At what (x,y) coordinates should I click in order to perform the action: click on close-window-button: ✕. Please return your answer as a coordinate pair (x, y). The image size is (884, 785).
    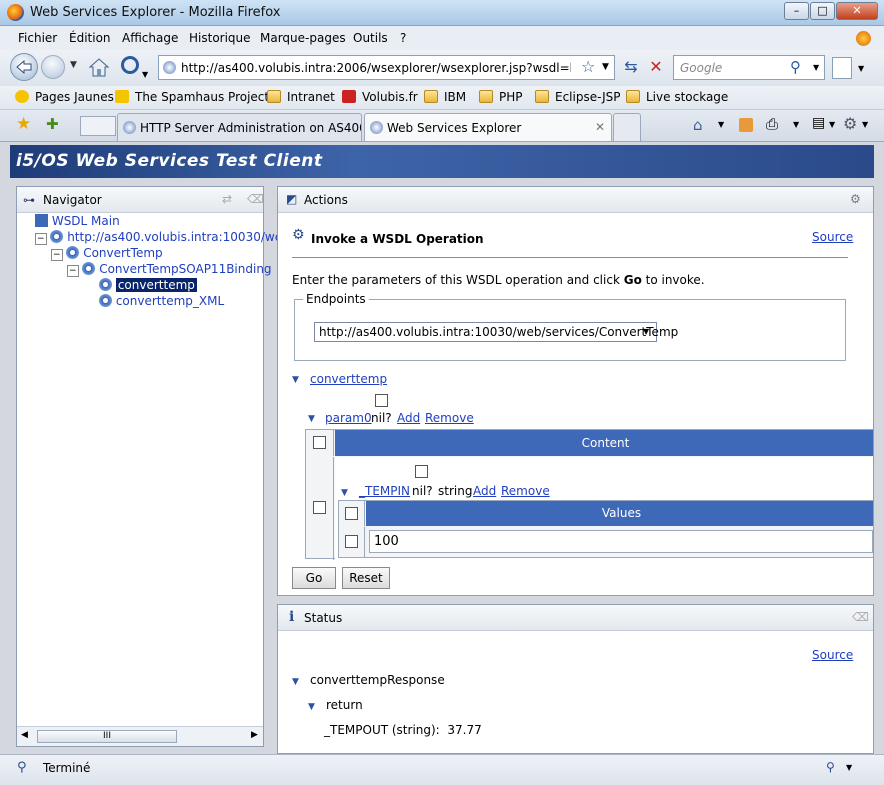
    Looking at the image, I should click on (857, 11).